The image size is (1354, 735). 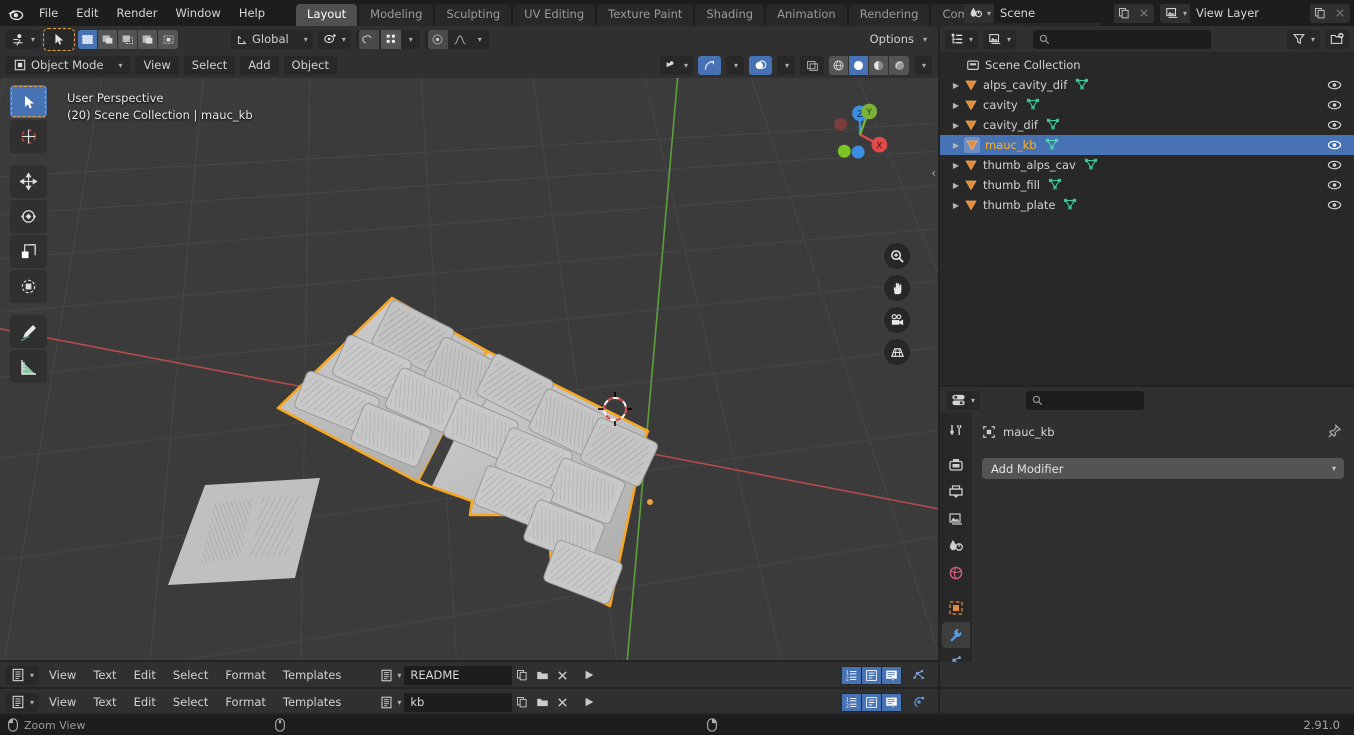 What do you see at coordinates (1147, 165) in the screenshot?
I see `outliner-row-thumb_alps_cav: ▶ thumb_alps_cav` at bounding box center [1147, 165].